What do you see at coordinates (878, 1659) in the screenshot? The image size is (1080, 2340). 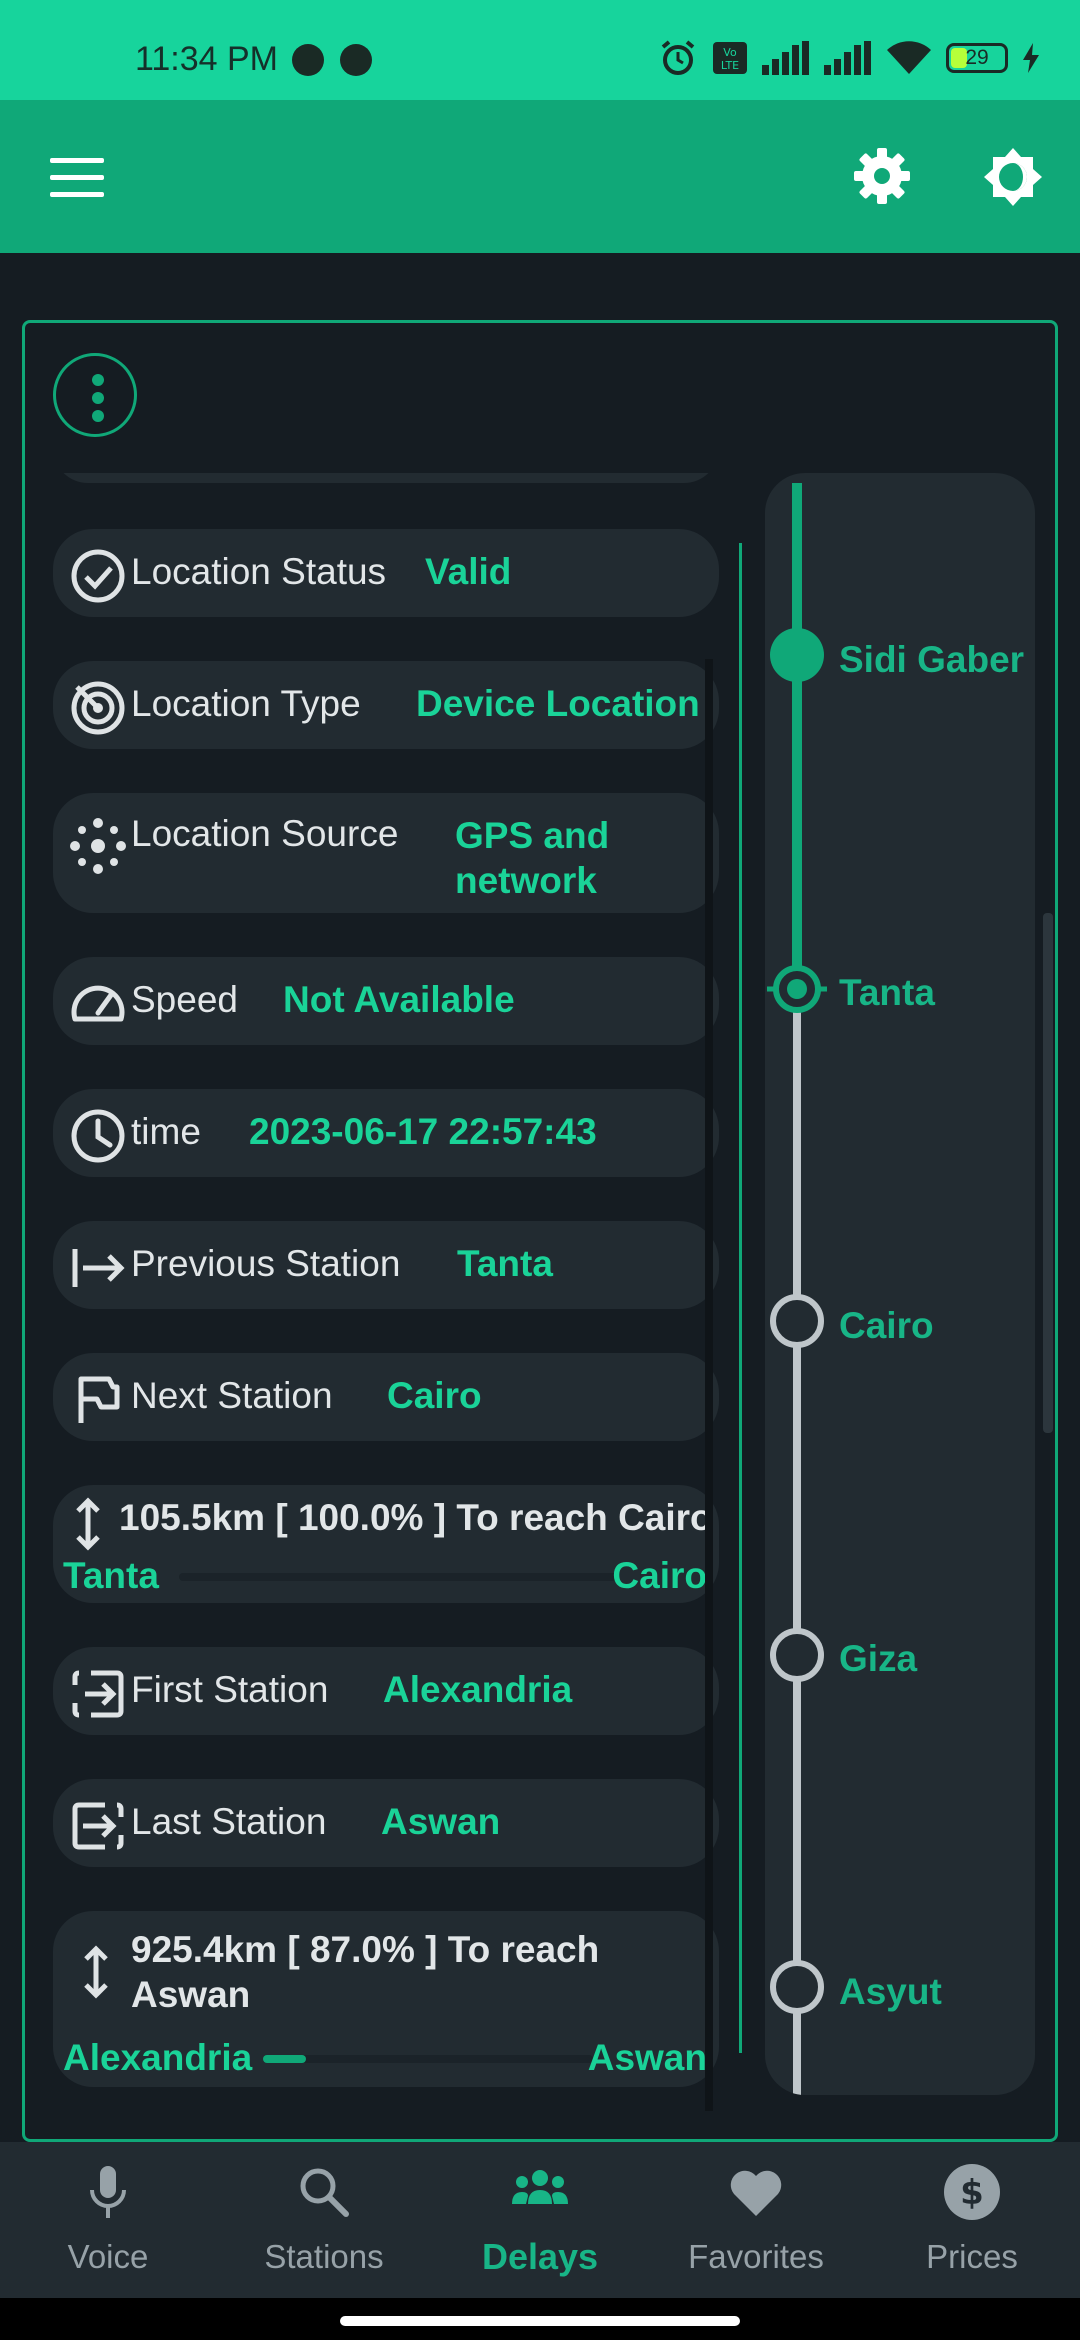 I see `timeline-station: Giza` at bounding box center [878, 1659].